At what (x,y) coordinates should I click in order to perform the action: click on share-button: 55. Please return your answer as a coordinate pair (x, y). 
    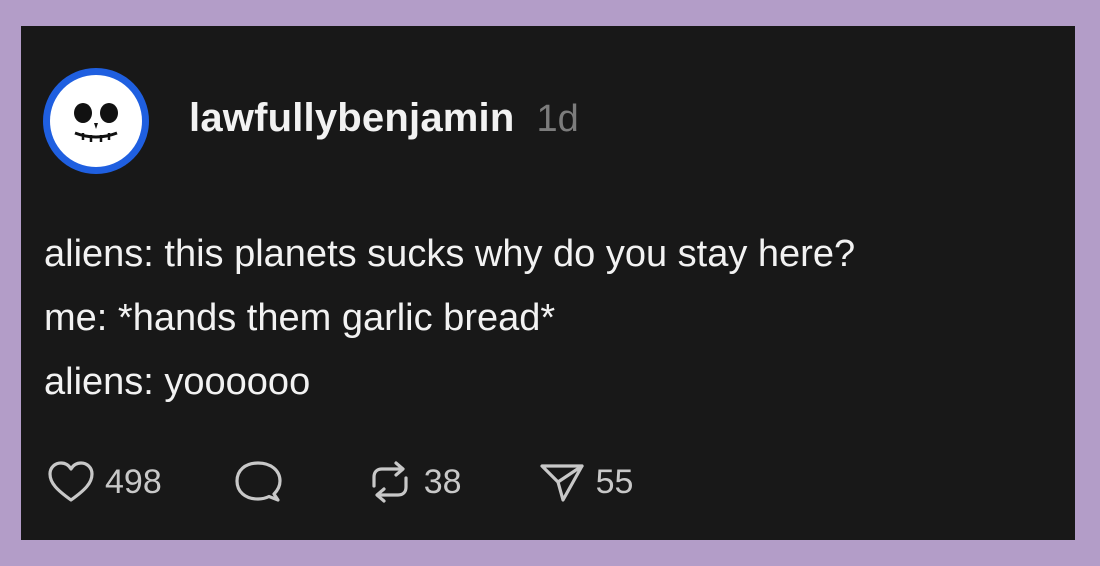
    Looking at the image, I should click on (586, 482).